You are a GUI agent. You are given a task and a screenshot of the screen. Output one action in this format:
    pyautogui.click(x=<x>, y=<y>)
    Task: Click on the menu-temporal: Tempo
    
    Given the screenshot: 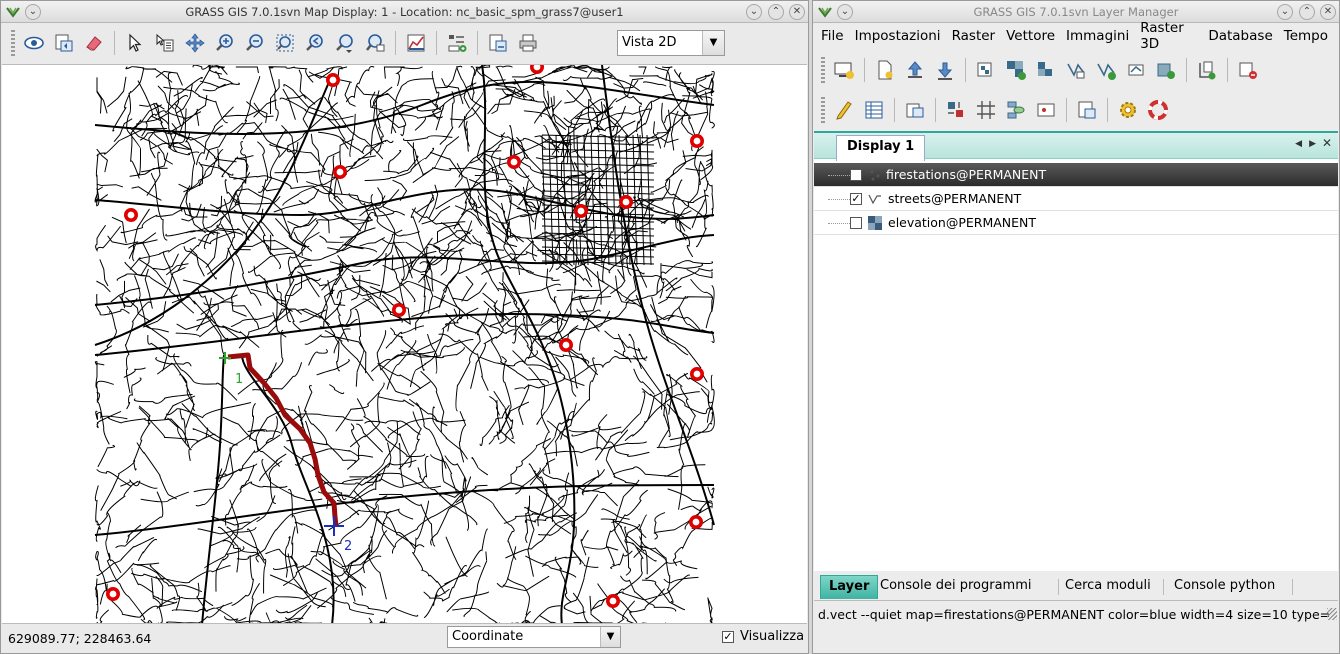 What is the action you would take?
    pyautogui.click(x=1306, y=36)
    